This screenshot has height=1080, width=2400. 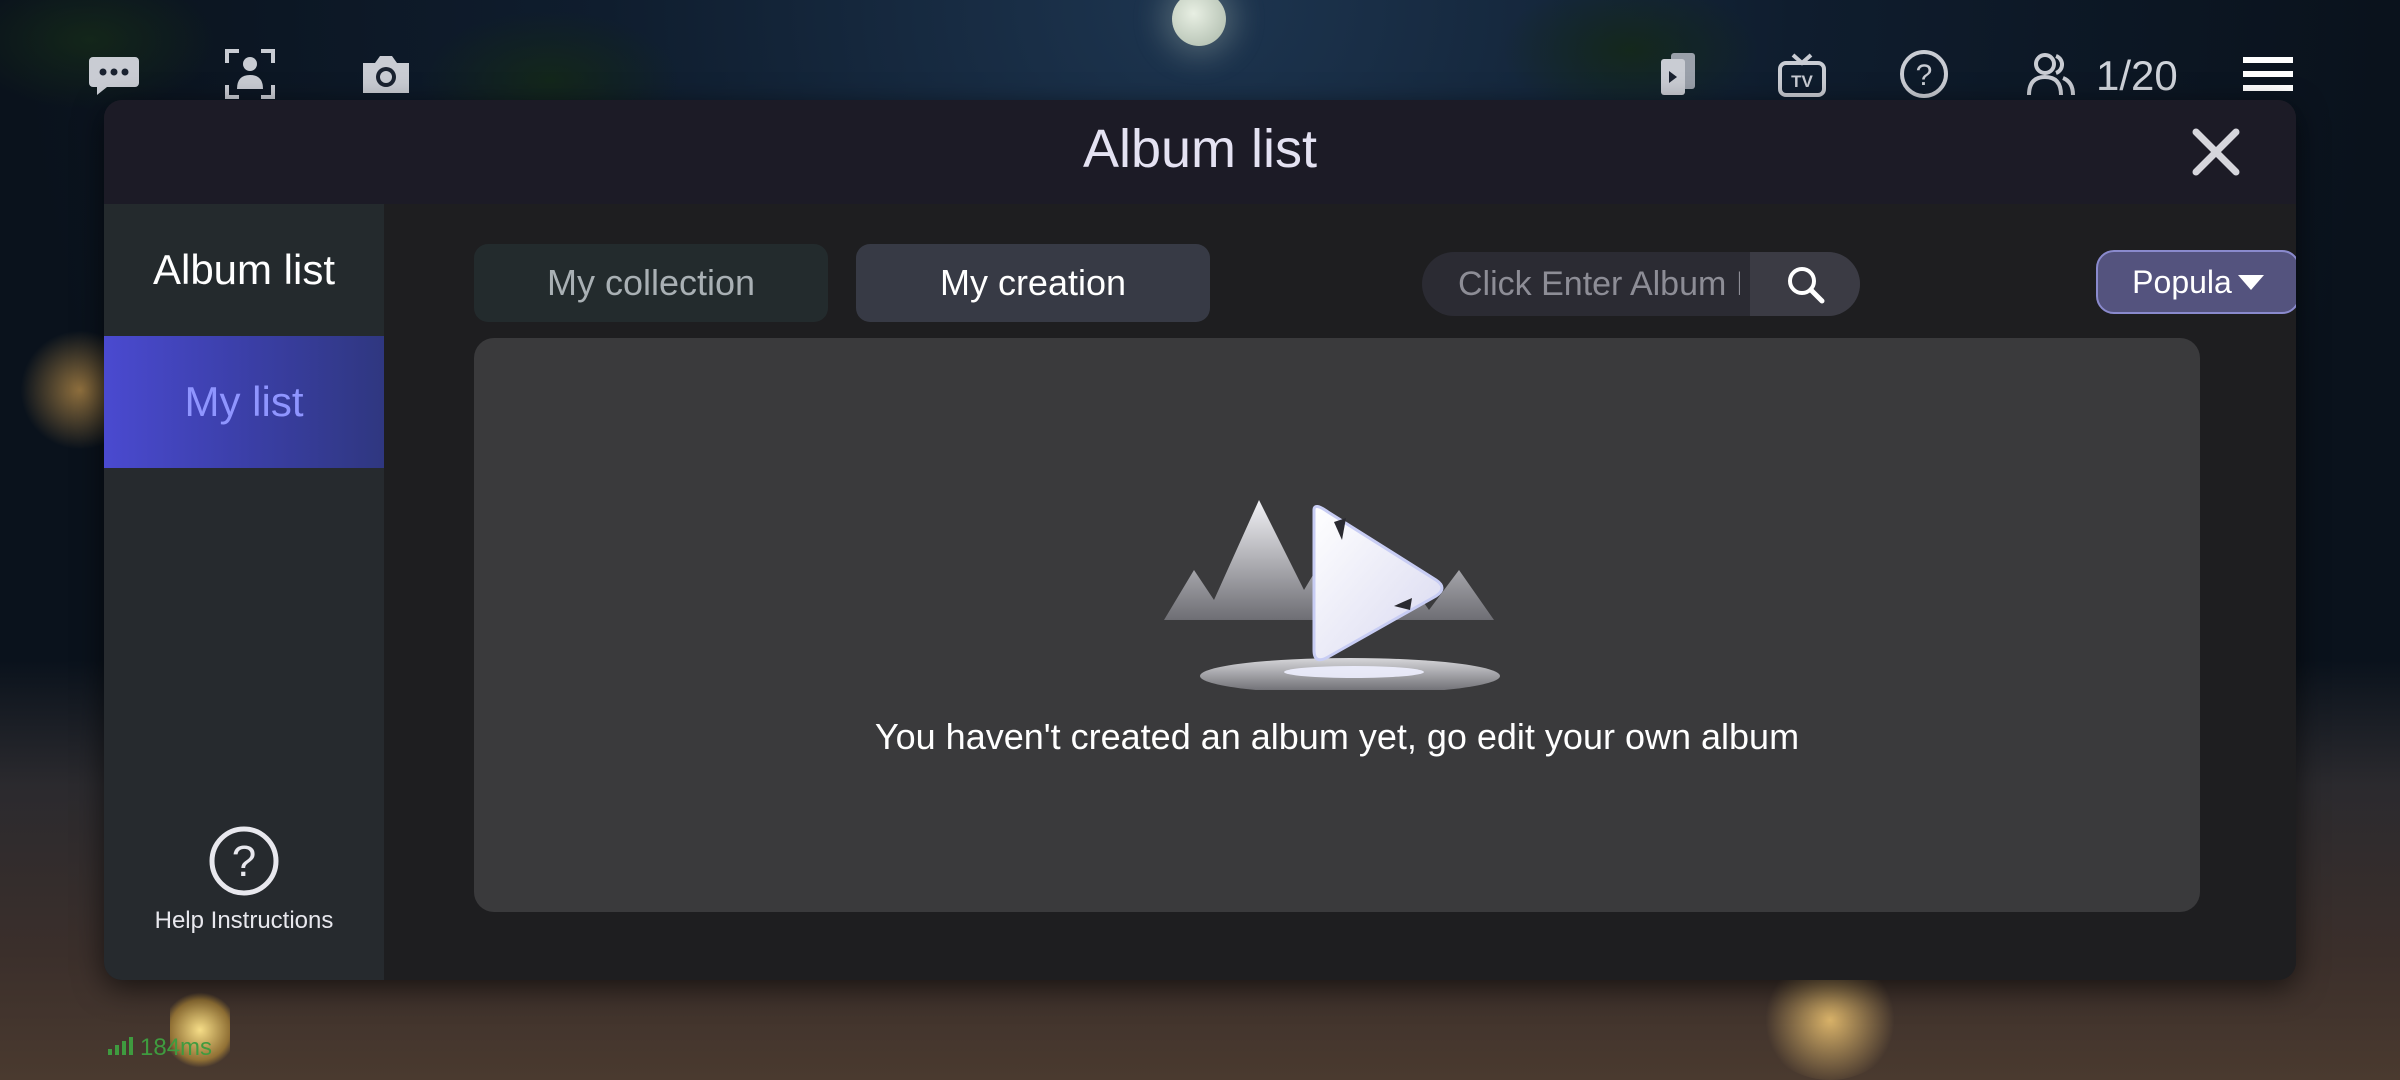 I want to click on sort-dropdown: Popula, so click(x=2196, y=282).